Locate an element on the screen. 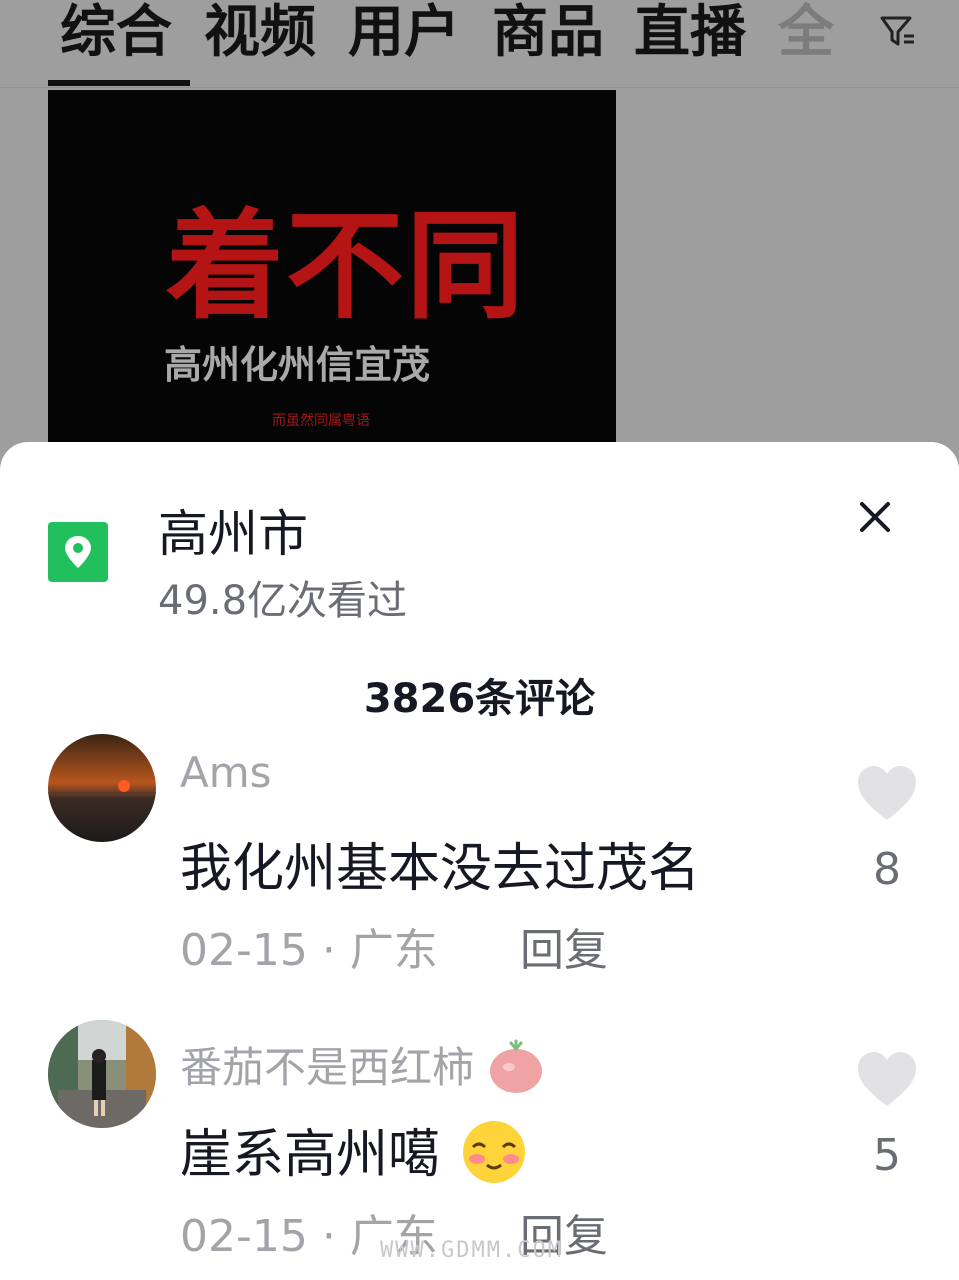 The height and width of the screenshot is (1280, 959). location-views: 49.8亿次看过 is located at coordinates (283, 601).